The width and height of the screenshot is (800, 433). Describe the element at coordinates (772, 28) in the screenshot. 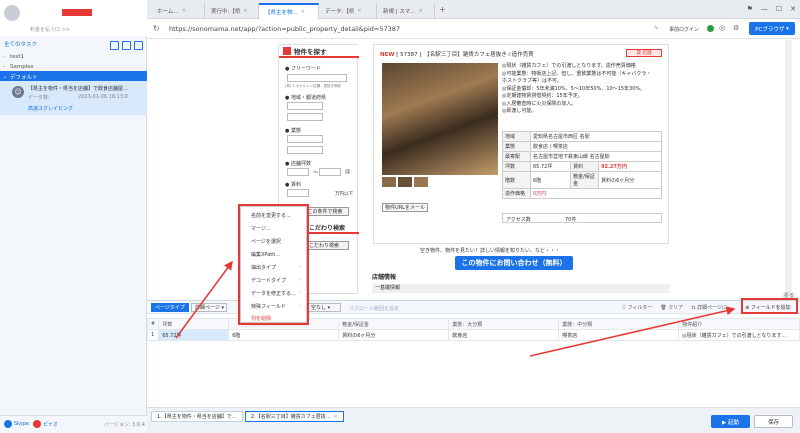

I see `pc-browser-select: PCブラウザ ▾` at that location.